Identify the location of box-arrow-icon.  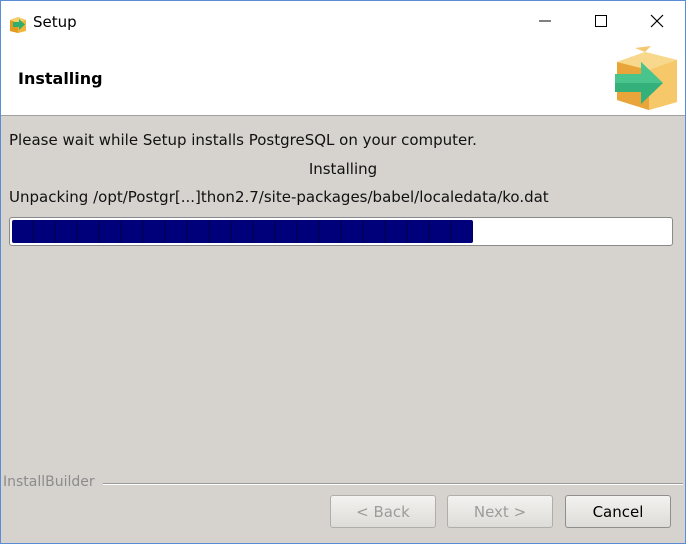
(646, 79).